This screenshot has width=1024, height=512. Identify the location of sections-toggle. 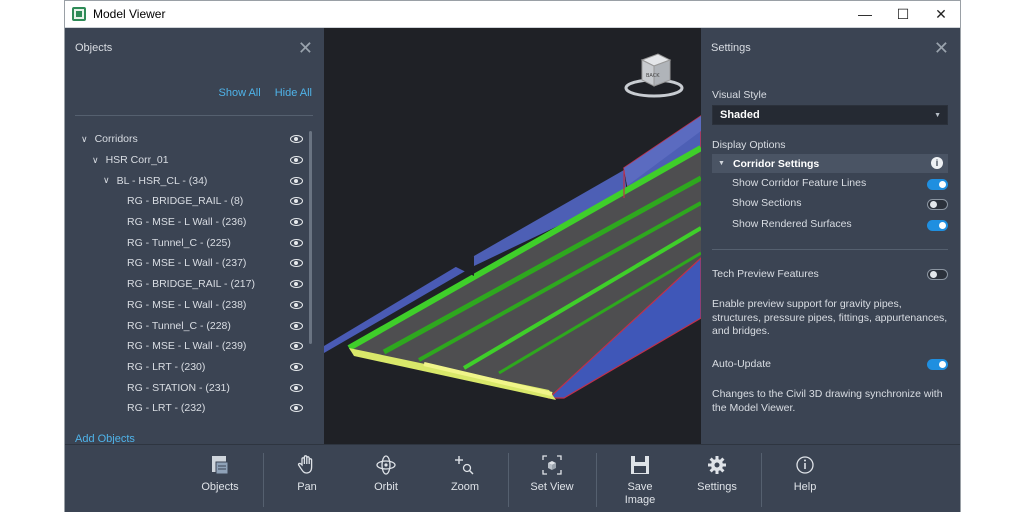
(937, 204).